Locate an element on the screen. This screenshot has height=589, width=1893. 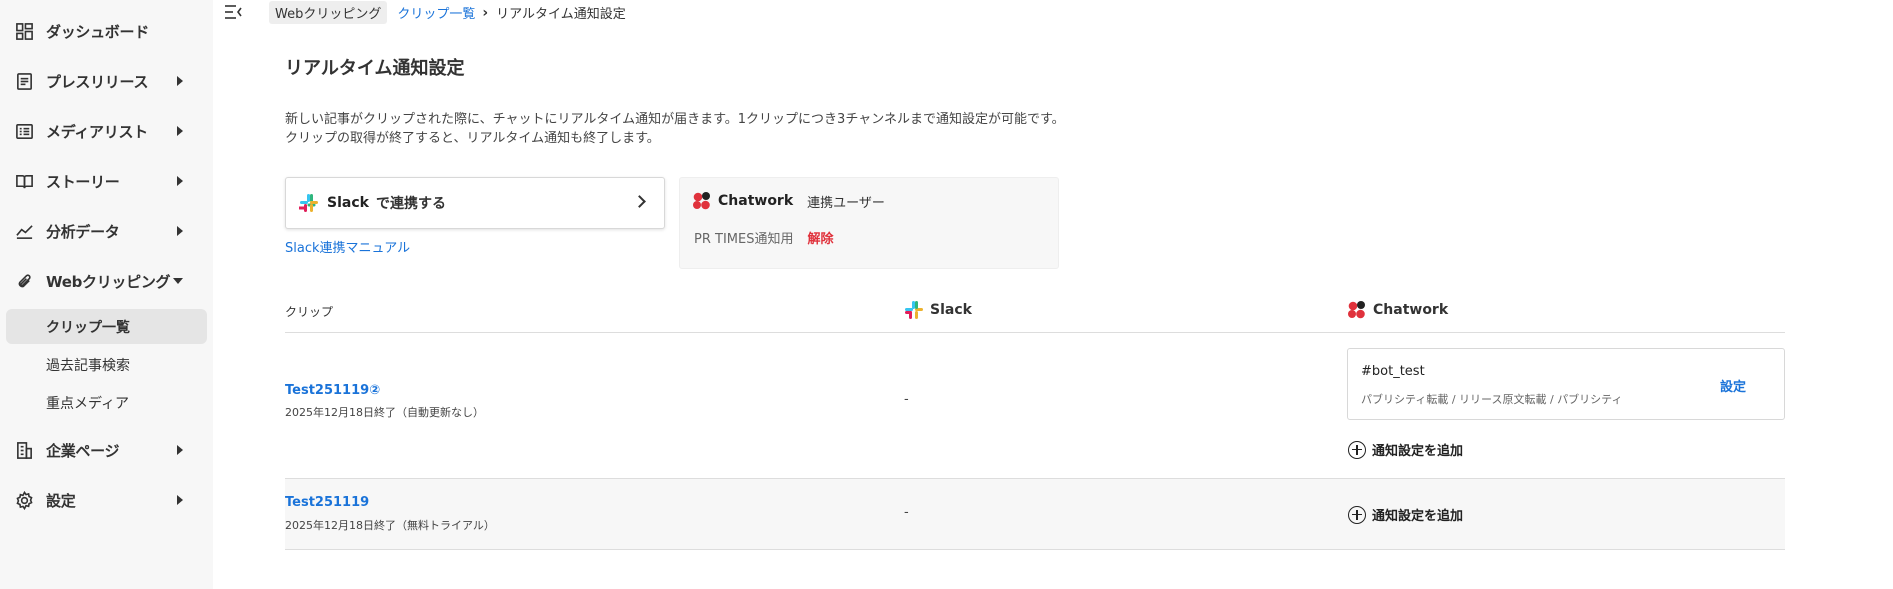
sidebar-item-label: ダッシュボード is located at coordinates (97, 31).